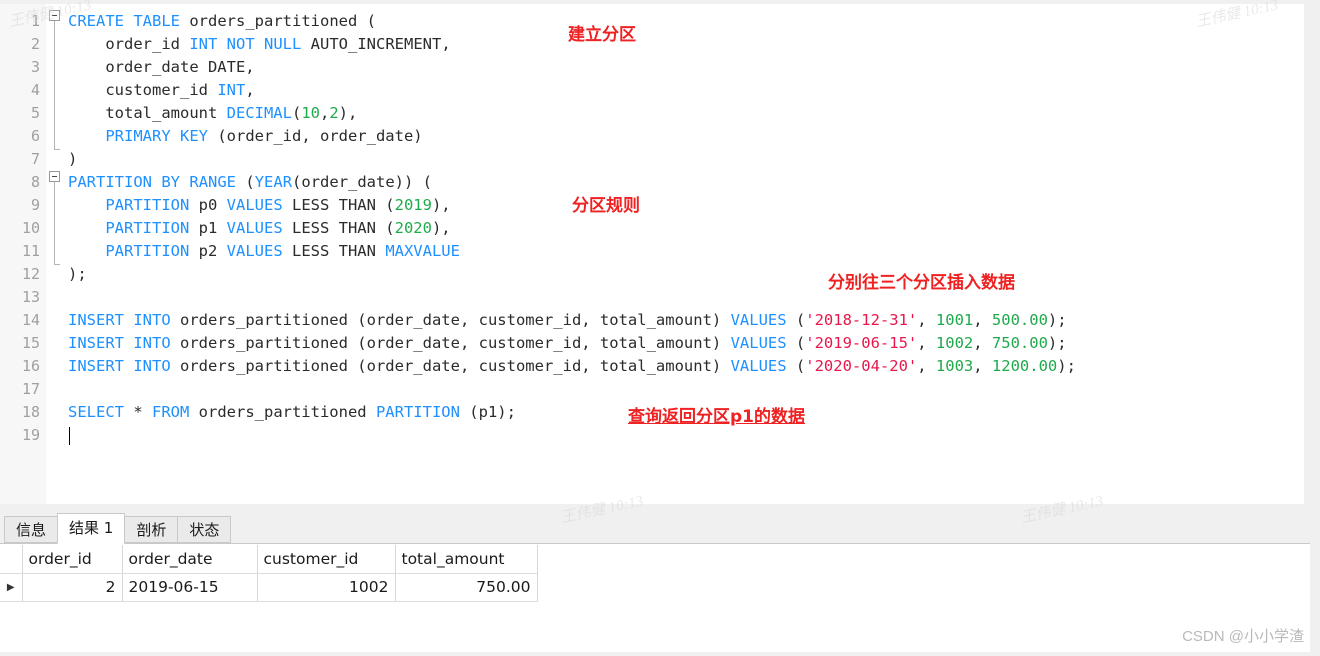 This screenshot has width=1320, height=656. I want to click on table-row: ▶ 2 2019-06-15 1002 750.00, so click(269, 587).